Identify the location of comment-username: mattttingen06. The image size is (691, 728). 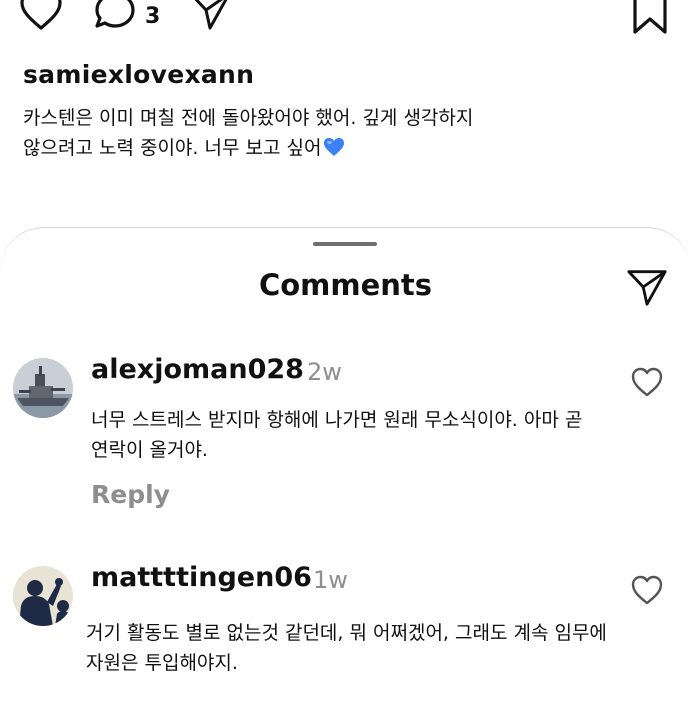
(201, 577).